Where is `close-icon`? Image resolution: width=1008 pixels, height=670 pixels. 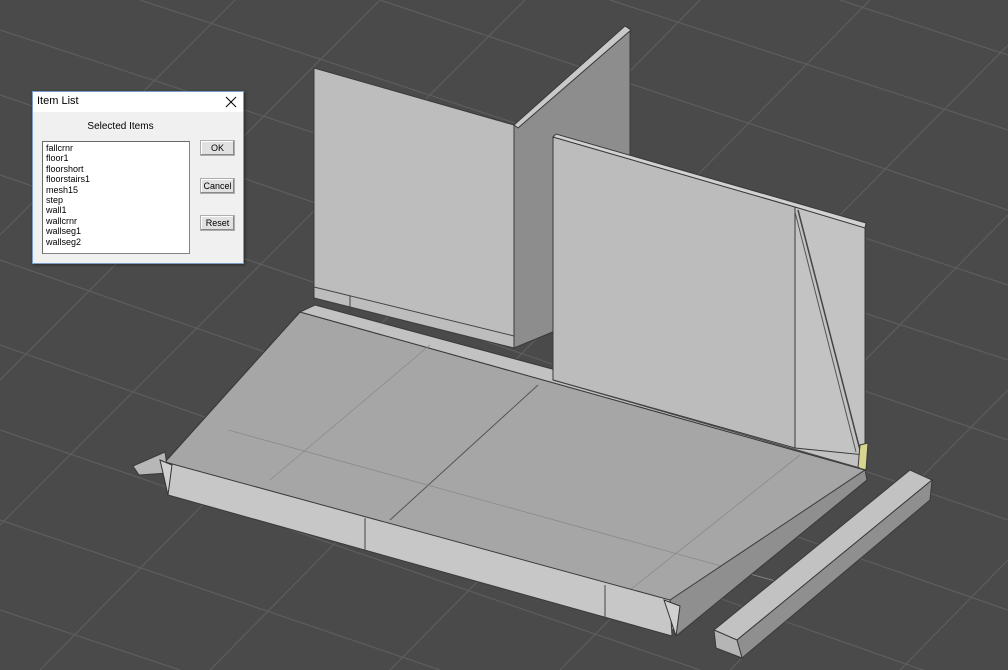 close-icon is located at coordinates (231, 102).